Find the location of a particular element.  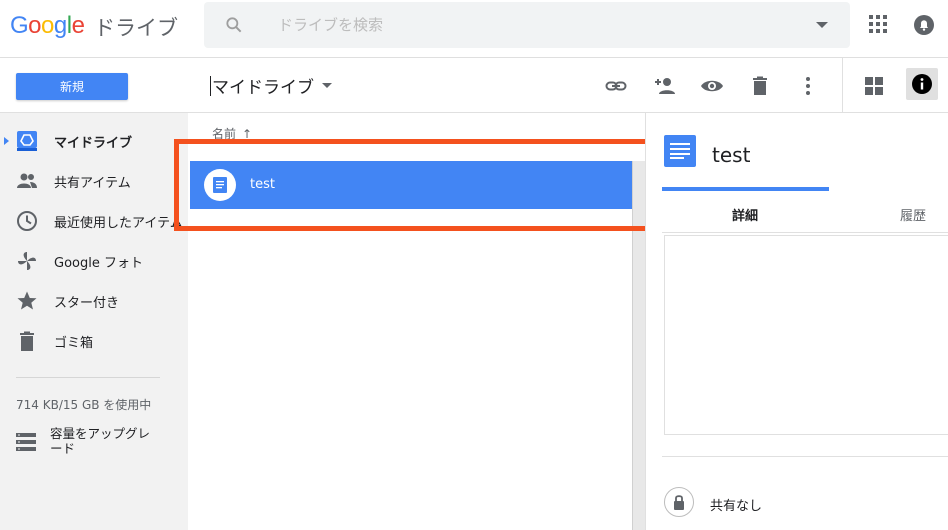

sidebar-item-my-drive: マイドライブ is located at coordinates (94, 141).